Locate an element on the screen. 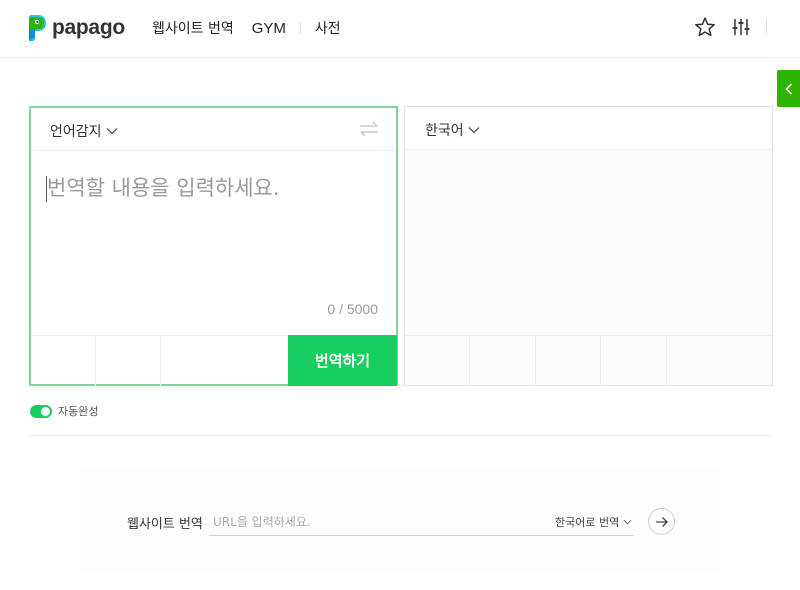 The image size is (800, 590). url-go-button is located at coordinates (661, 521).